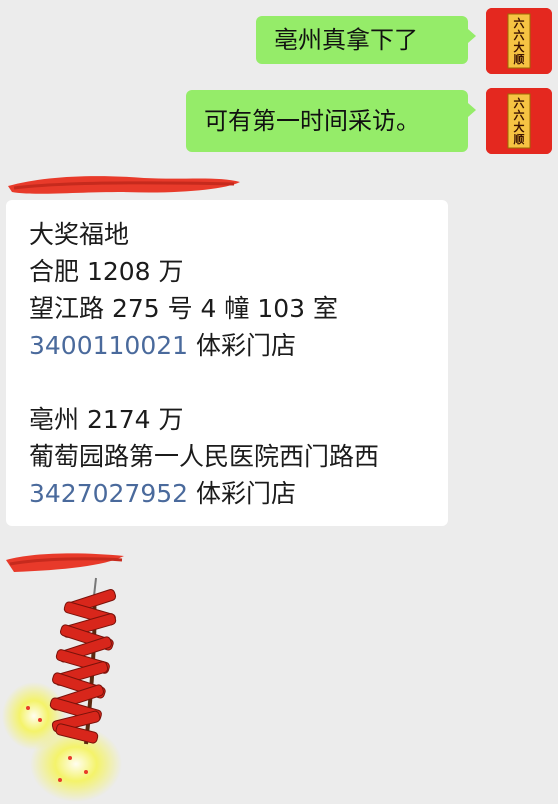 Image resolution: width=558 pixels, height=804 pixels. Describe the element at coordinates (108, 345) in the screenshot. I see `phone-number-link: 3400110021` at that location.